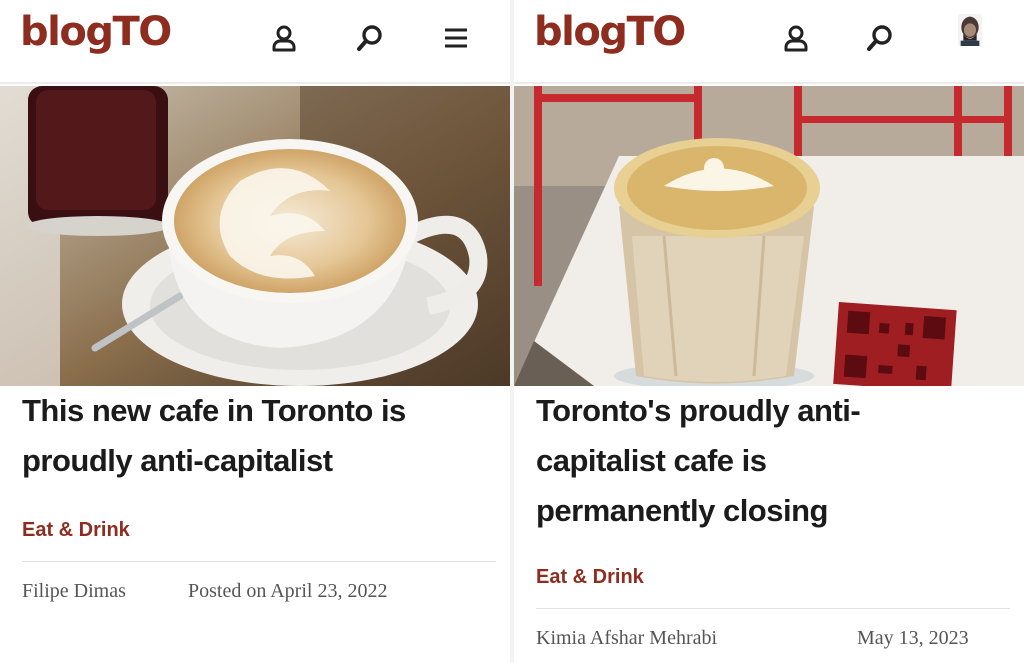 Image resolution: width=1024 pixels, height=663 pixels. Describe the element at coordinates (913, 638) in the screenshot. I see `post-date: May 13, 2023` at that location.